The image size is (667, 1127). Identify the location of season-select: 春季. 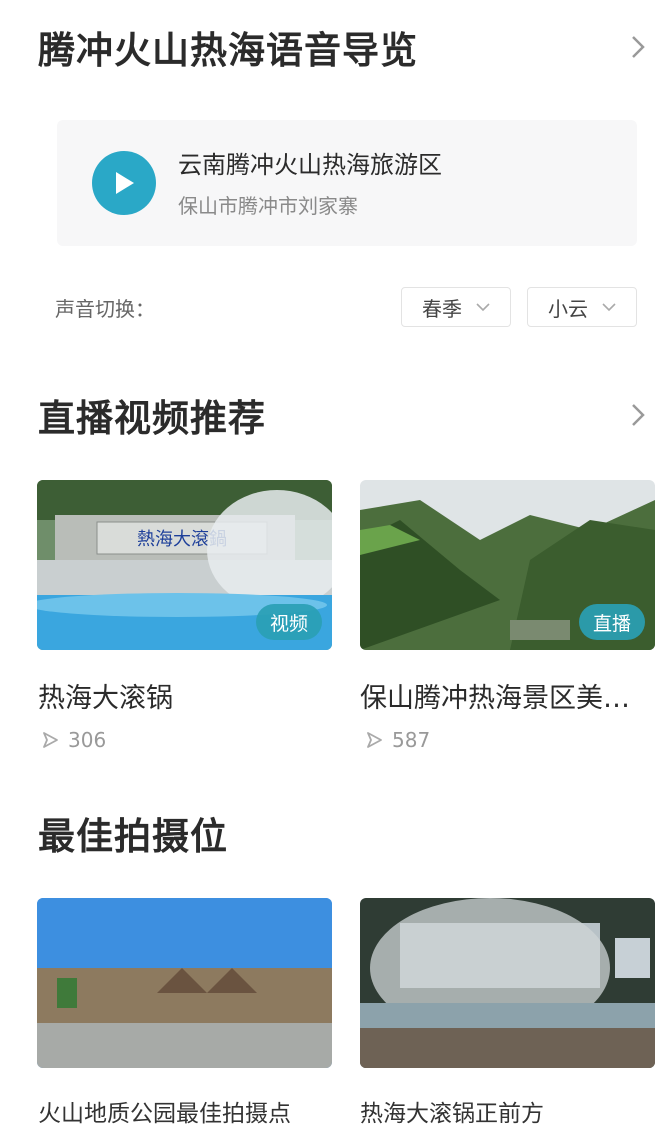
(456, 307).